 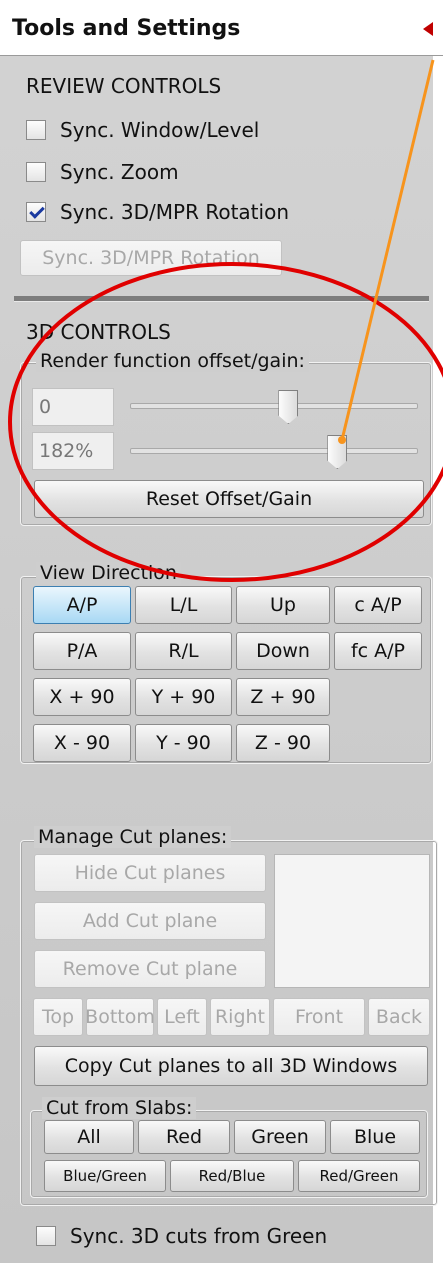 What do you see at coordinates (378, 605) in the screenshot?
I see `view-c-ap-button: c A/P` at bounding box center [378, 605].